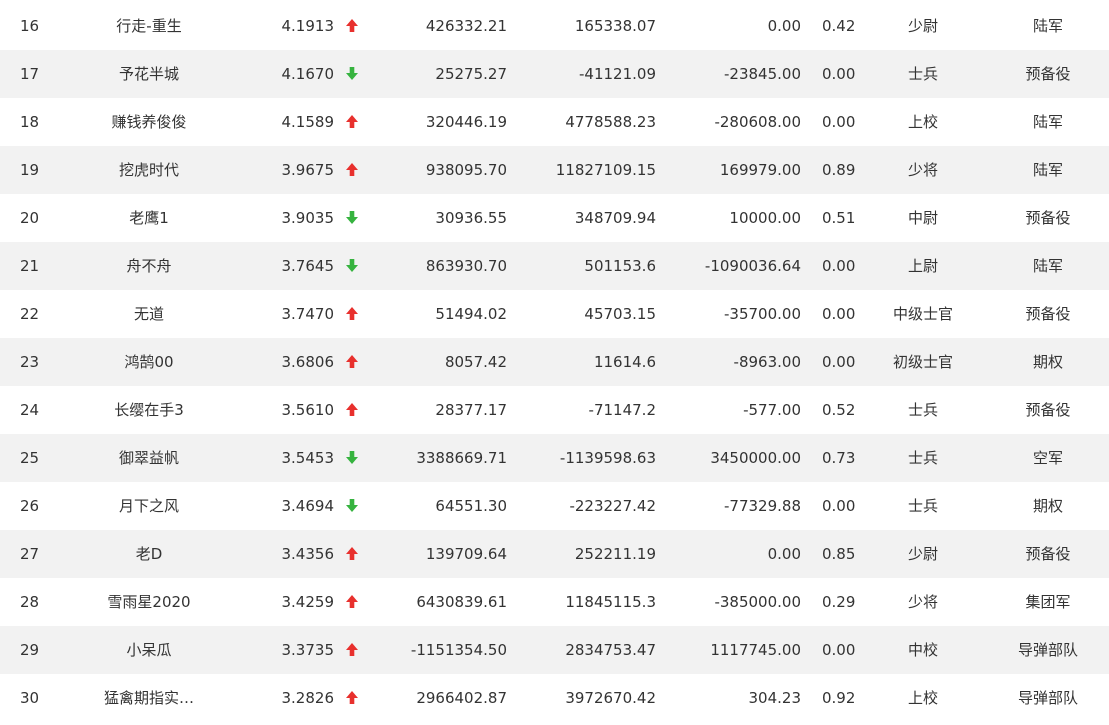 The width and height of the screenshot is (1109, 725). Describe the element at coordinates (308, 170) in the screenshot. I see `score-cell: 3.9675` at that location.